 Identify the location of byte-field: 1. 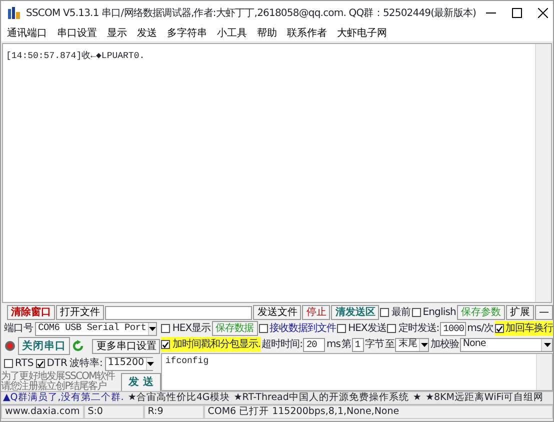
(358, 345).